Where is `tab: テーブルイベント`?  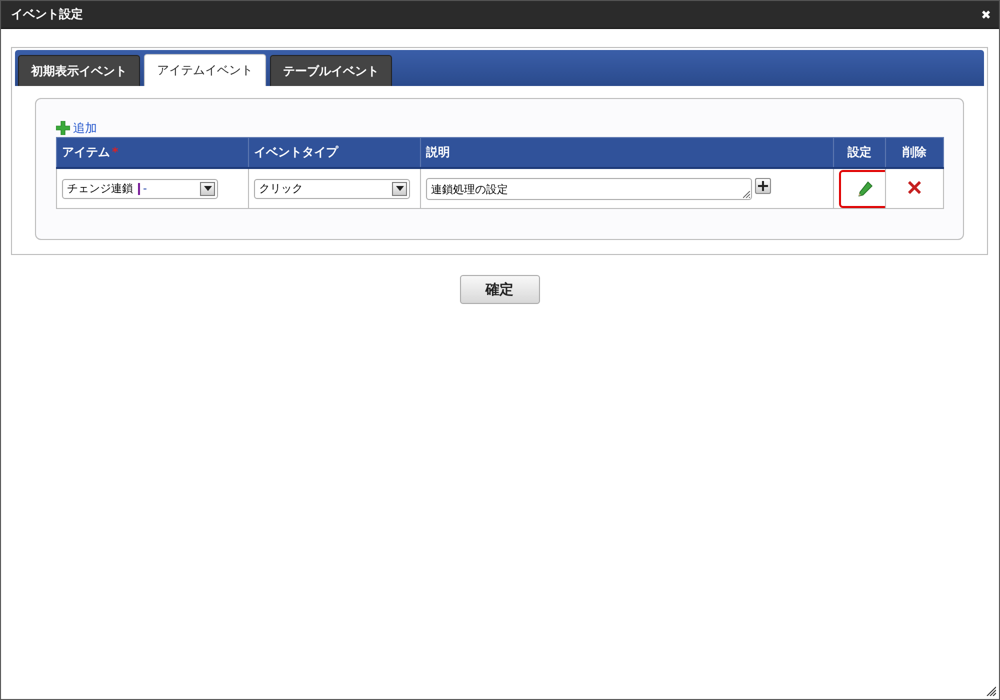
tab: テーブルイベント is located at coordinates (331, 70).